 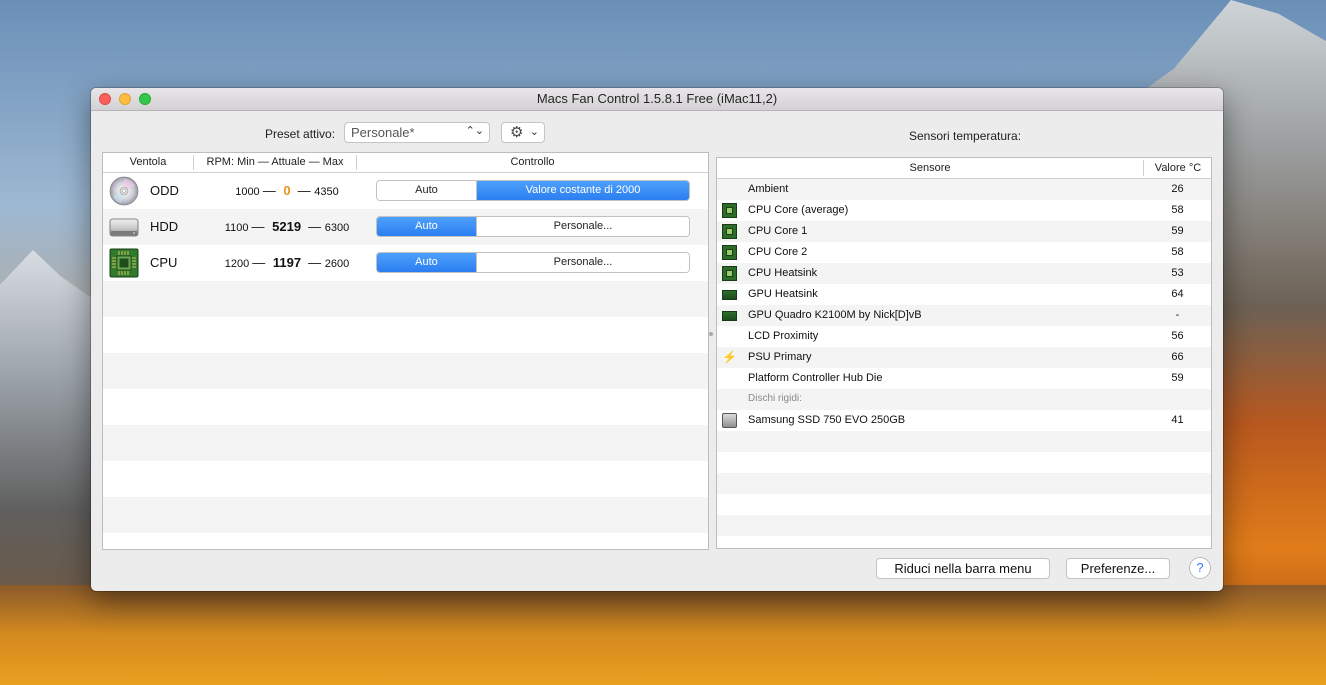 I want to click on sensor-name: GPU Heatsink, so click(x=783, y=294).